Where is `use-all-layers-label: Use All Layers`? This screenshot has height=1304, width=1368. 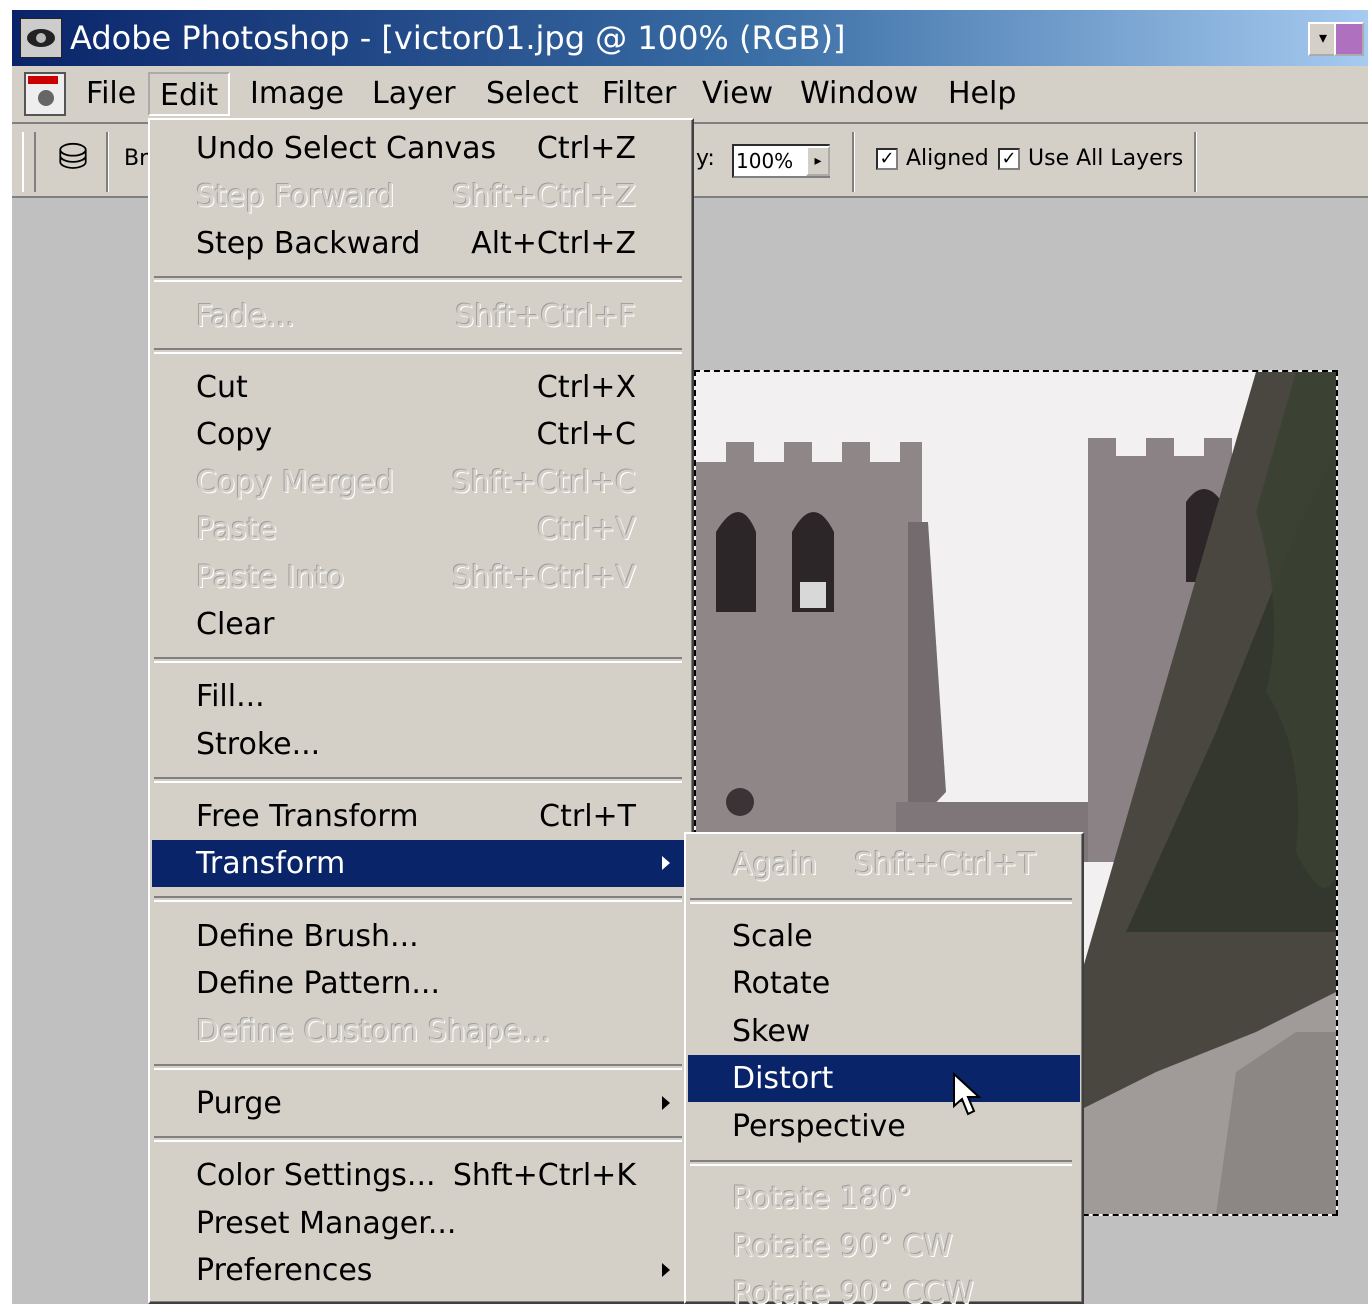
use-all-layers-label: Use All Layers is located at coordinates (1106, 158).